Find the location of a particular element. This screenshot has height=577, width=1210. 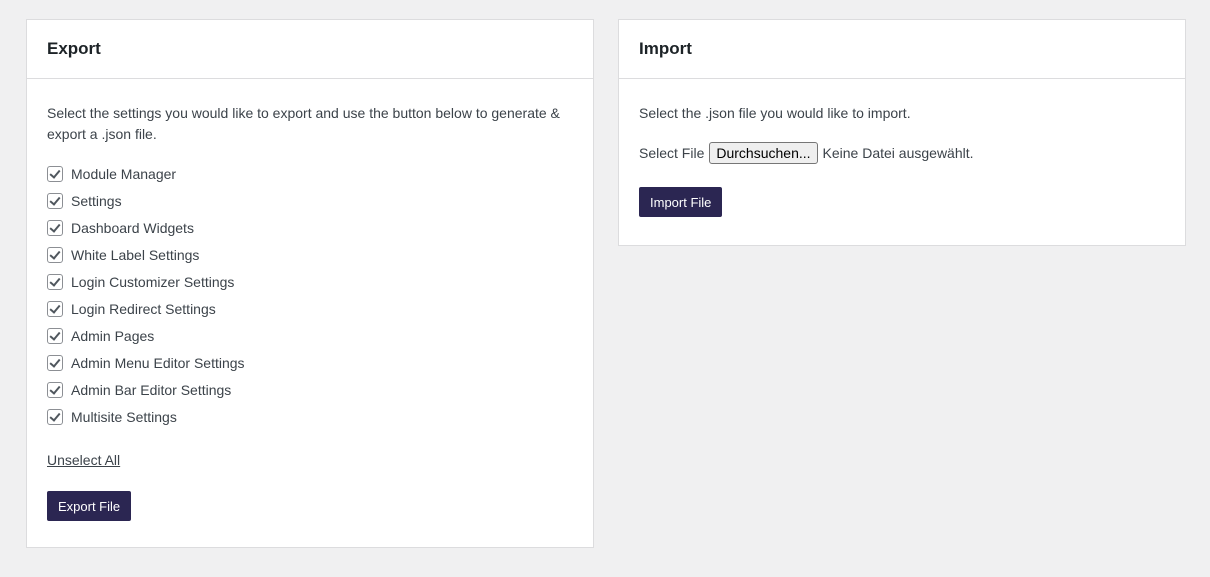

file-status-text: Keine Datei ausgewählt. is located at coordinates (898, 153).